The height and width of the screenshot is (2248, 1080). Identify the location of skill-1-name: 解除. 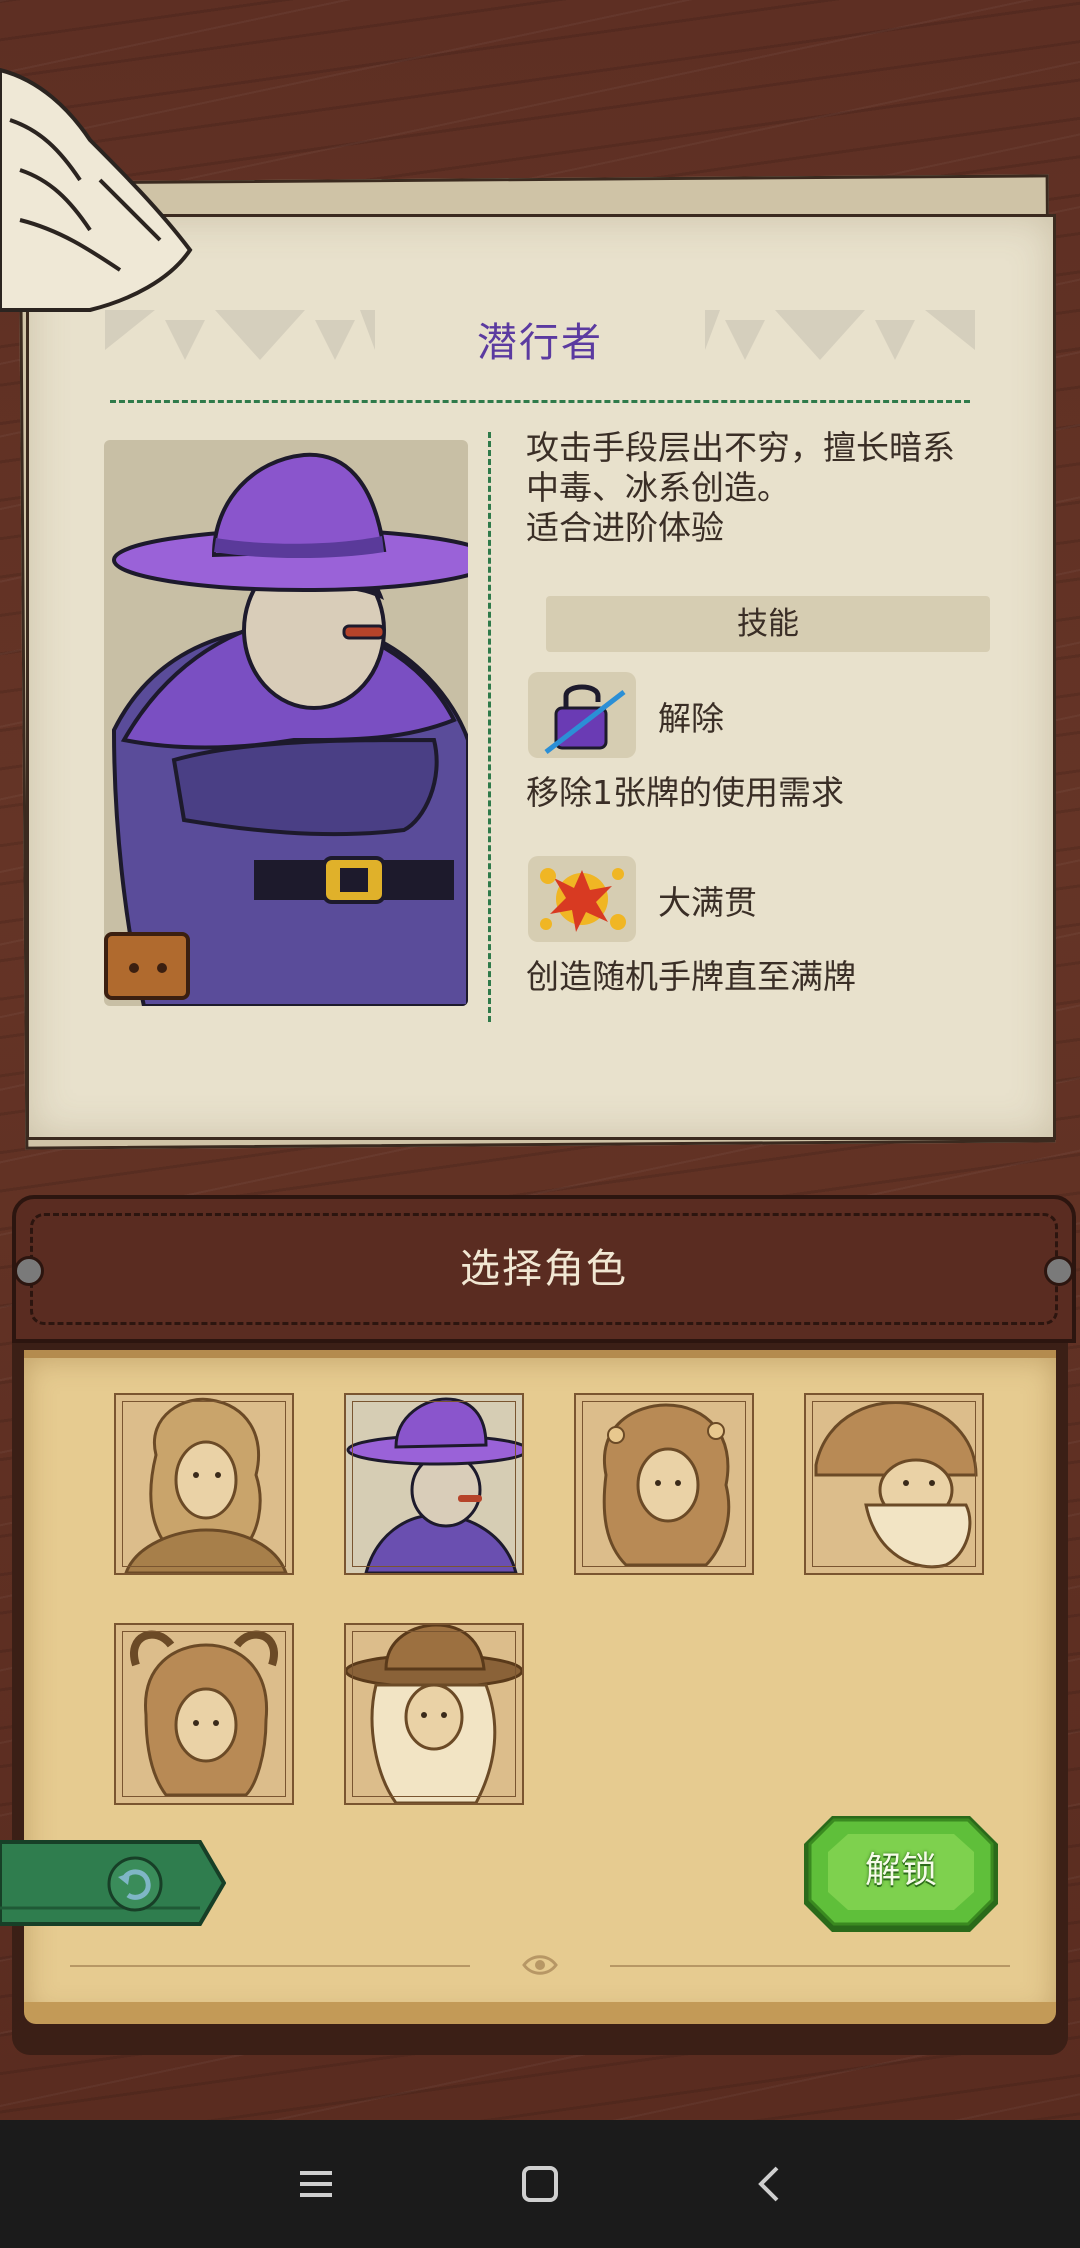
(691, 718).